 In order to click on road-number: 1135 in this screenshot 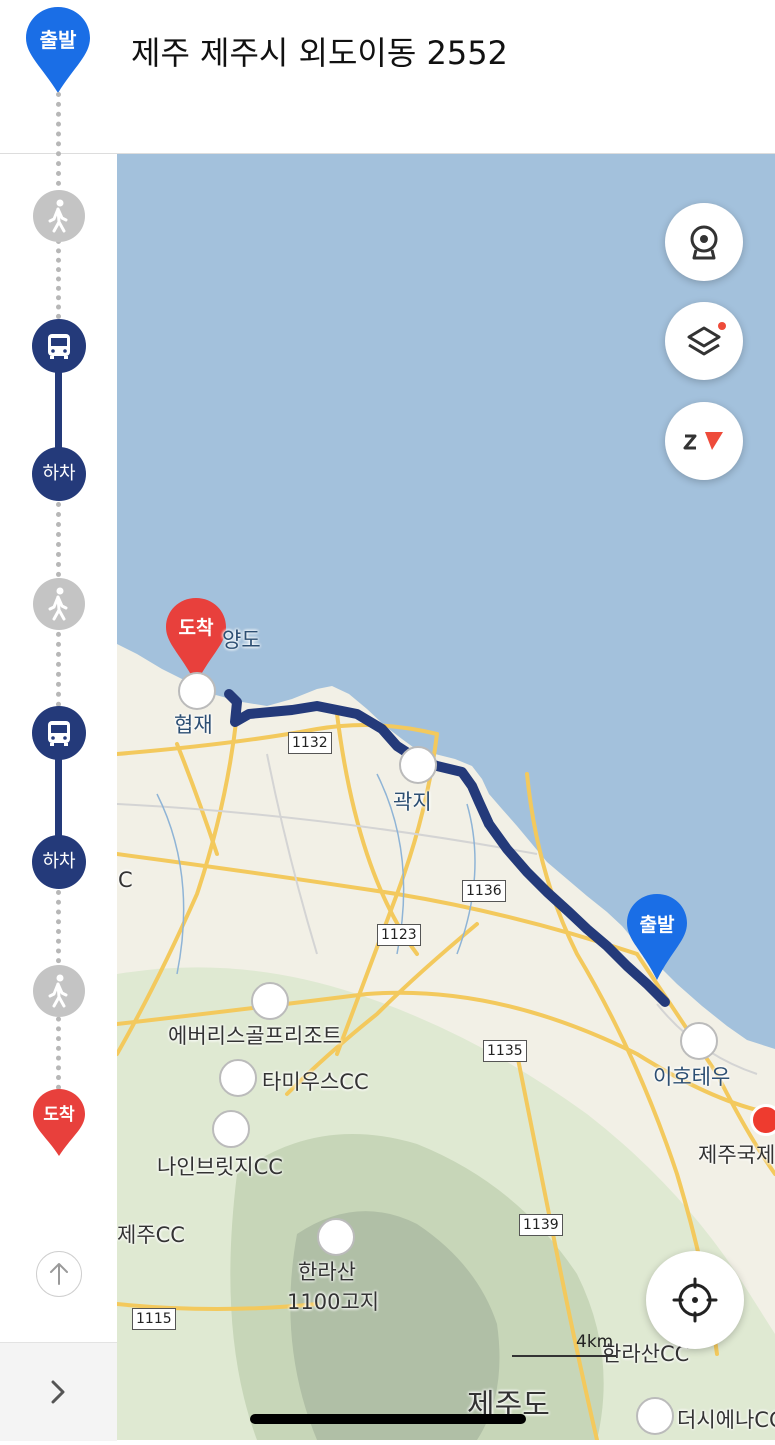, I will do `click(505, 1051)`.